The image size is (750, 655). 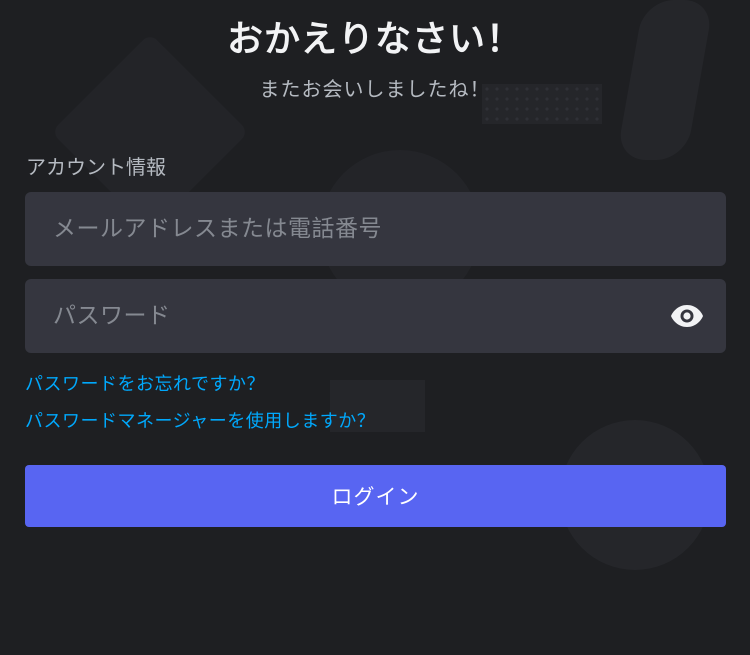 I want to click on password-field-container, so click(x=375, y=316).